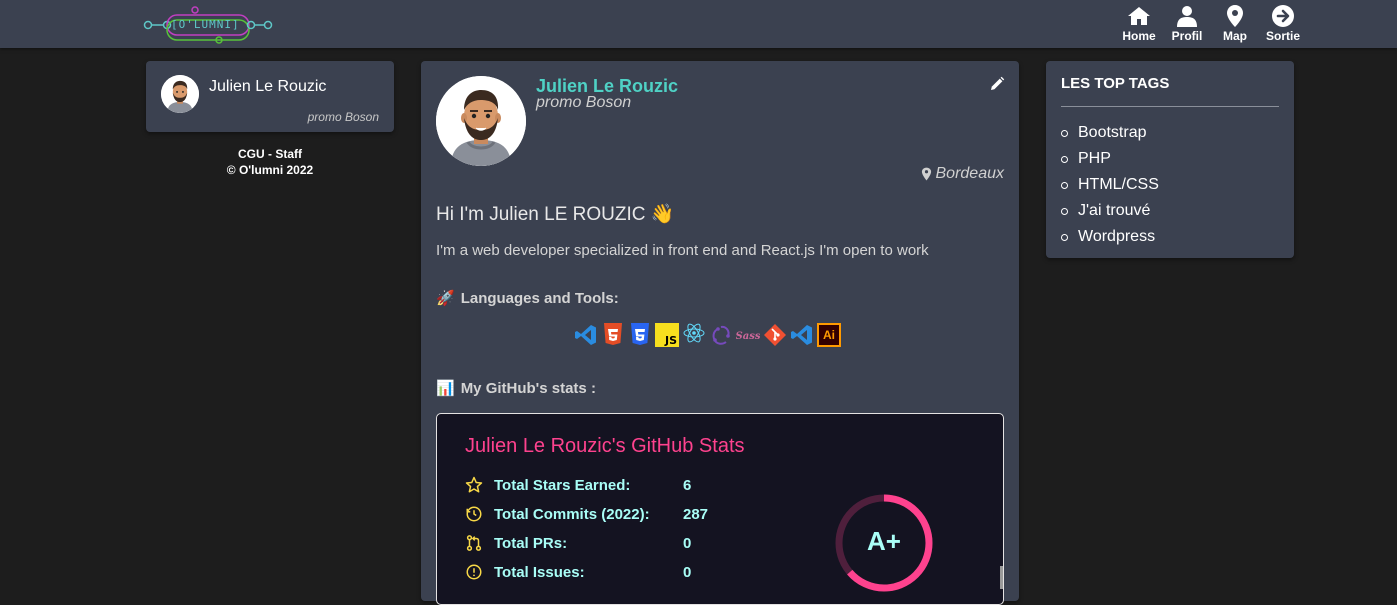  What do you see at coordinates (670, 340) in the screenshot?
I see `svg-text: JS` at bounding box center [670, 340].